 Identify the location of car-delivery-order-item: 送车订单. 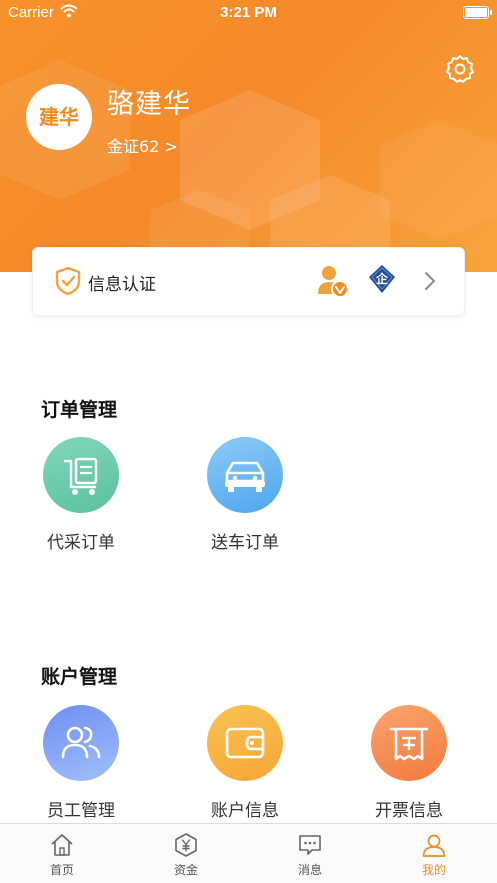
(246, 502).